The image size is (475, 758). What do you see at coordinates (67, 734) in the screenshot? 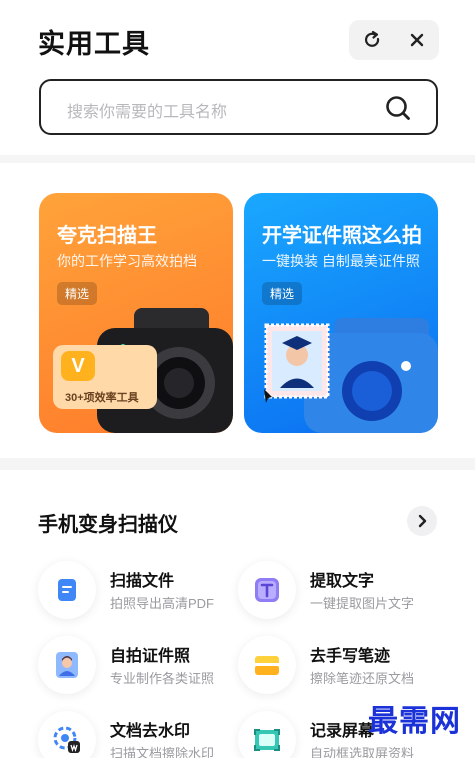
I see `watermark-remove-icon` at bounding box center [67, 734].